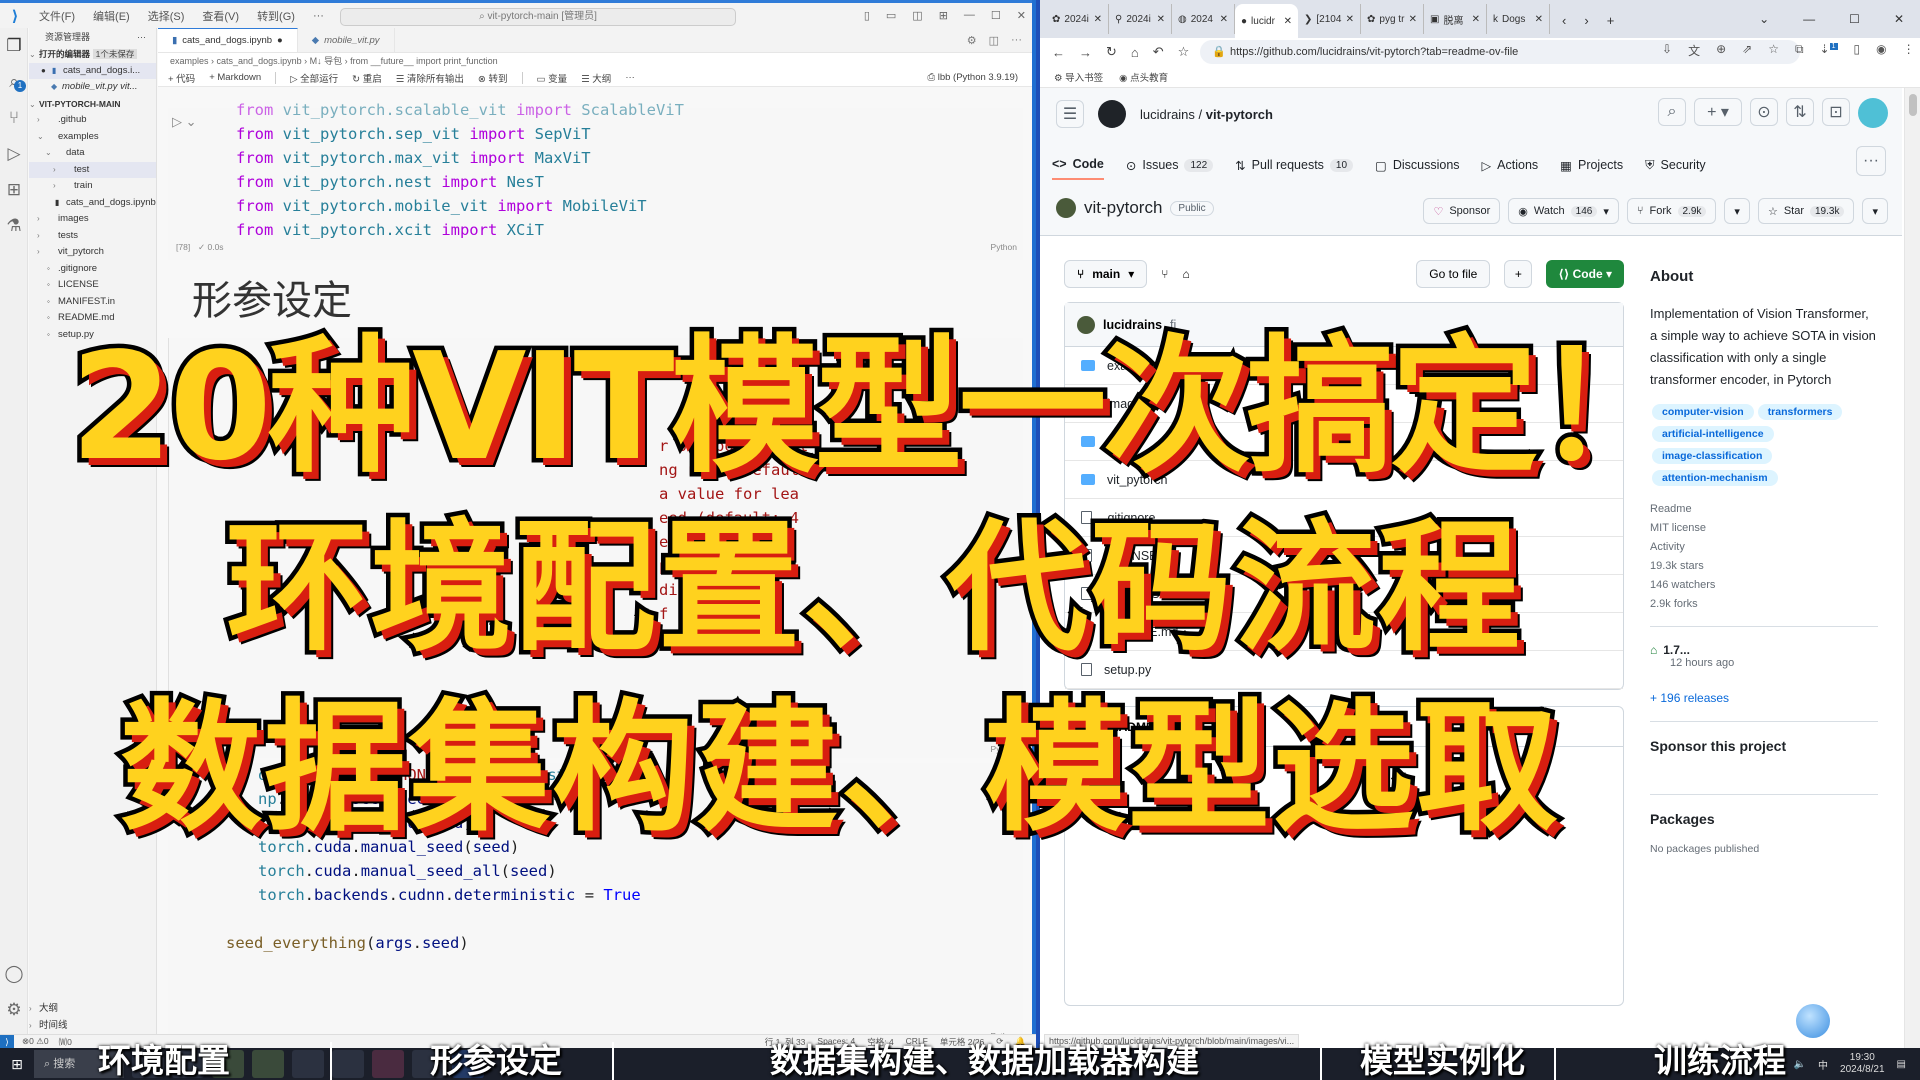 The height and width of the screenshot is (1080, 1920). Describe the element at coordinates (1671, 211) in the screenshot. I see `fork-button: ⑂ Fork 2.9k` at that location.